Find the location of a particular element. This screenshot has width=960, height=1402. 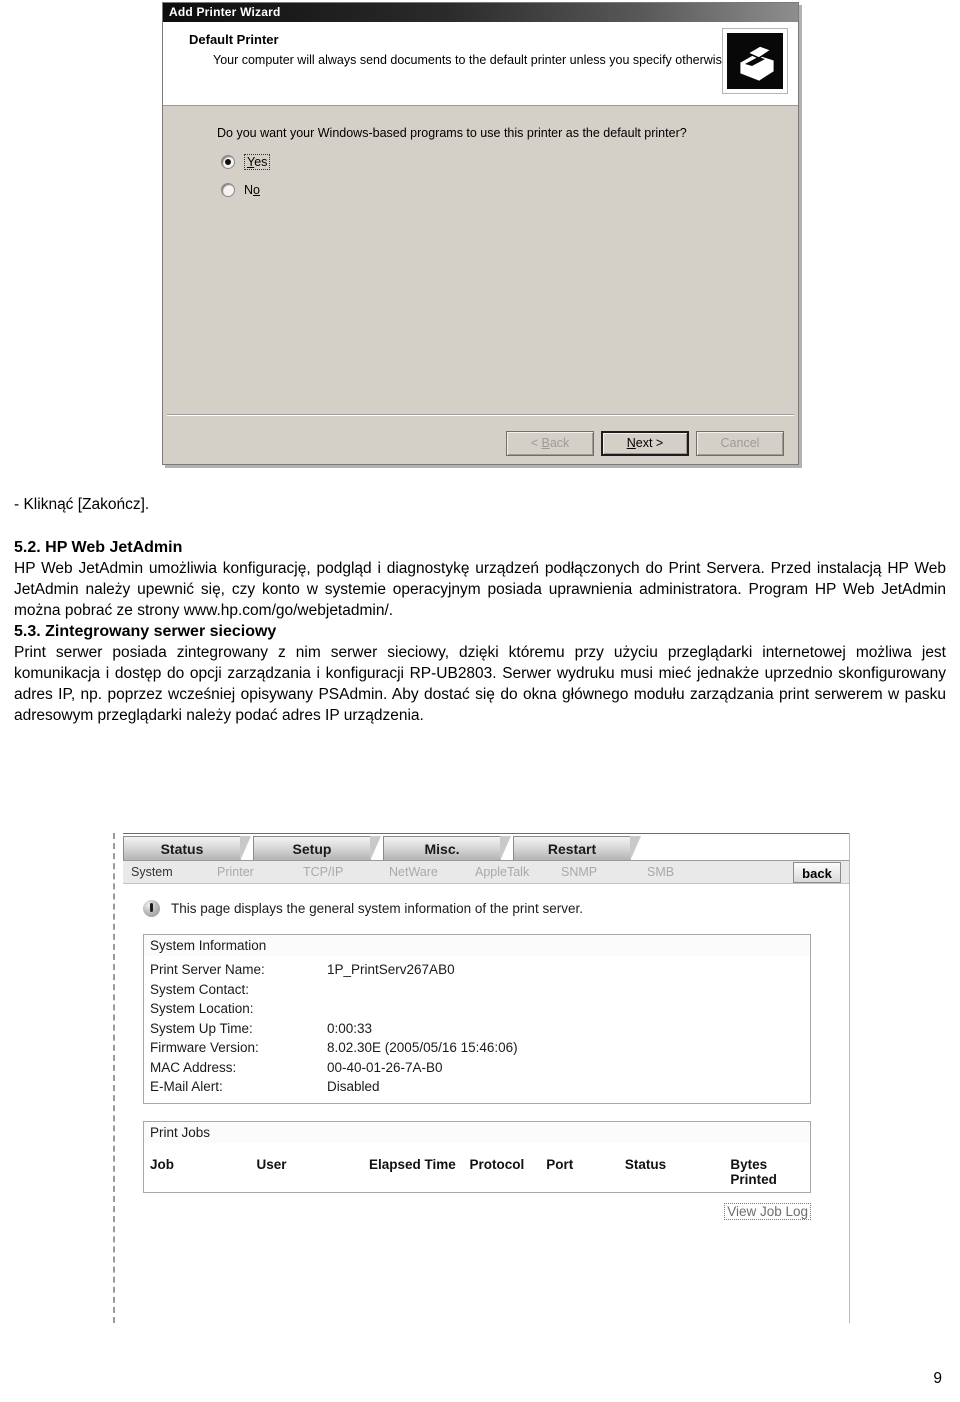

cancel-button: Cancel is located at coordinates (740, 443).